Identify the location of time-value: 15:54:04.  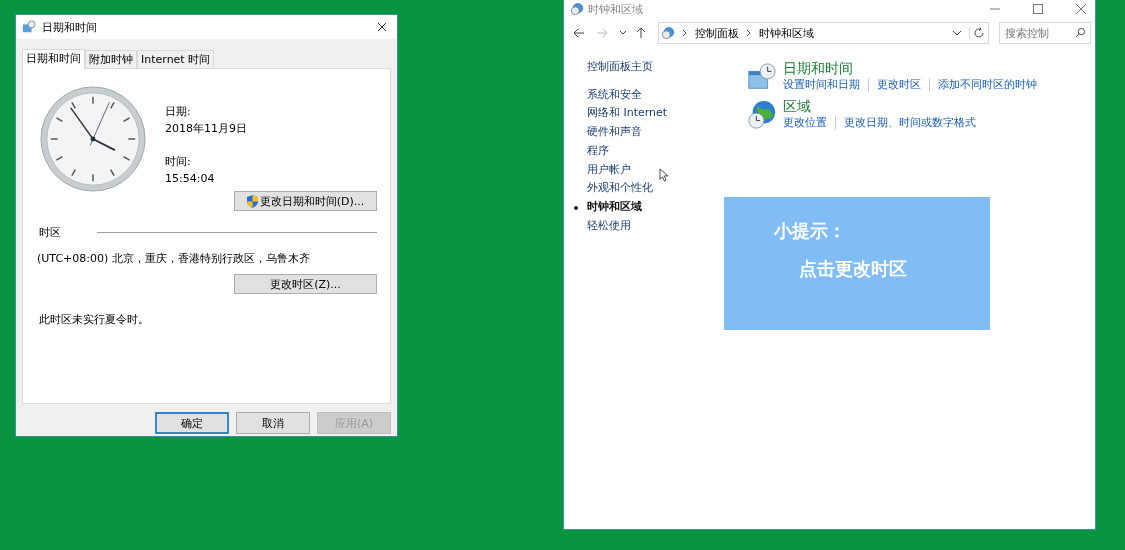
(190, 179).